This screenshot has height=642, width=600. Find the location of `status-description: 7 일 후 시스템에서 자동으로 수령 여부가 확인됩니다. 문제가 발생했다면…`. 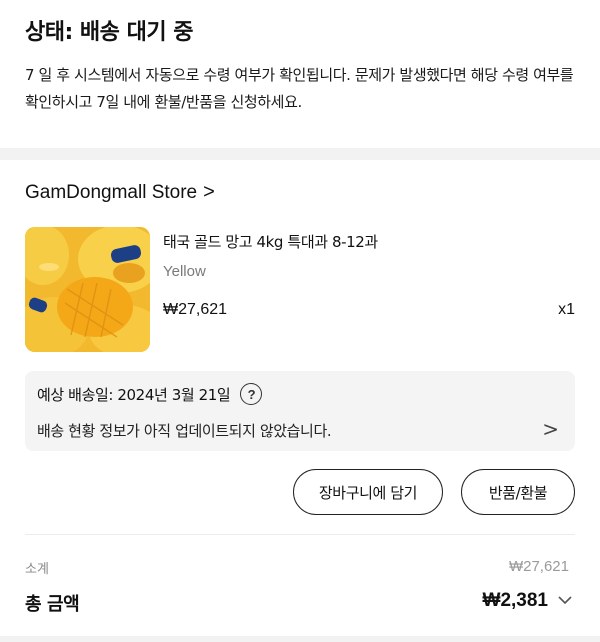

status-description: 7 일 후 시스템에서 자동으로 수령 여부가 확인됩니다. 문제가 발생했다면… is located at coordinates (299, 88).